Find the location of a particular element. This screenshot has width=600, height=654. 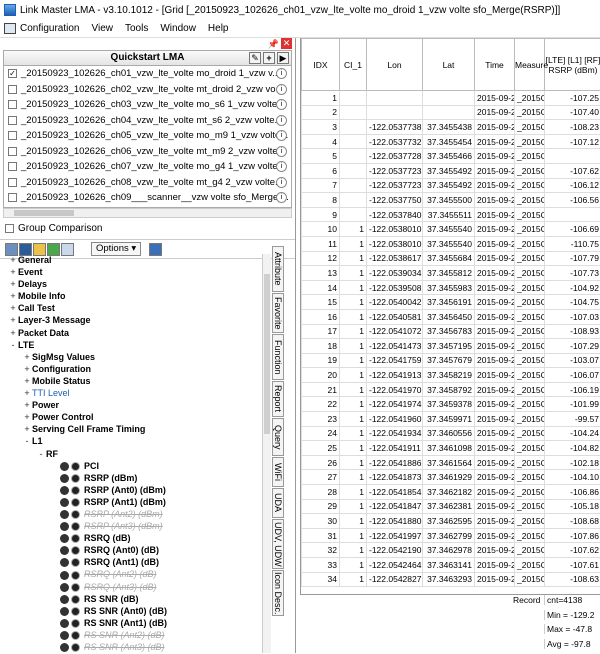

scroll-thumb is located at coordinates (44, 213).